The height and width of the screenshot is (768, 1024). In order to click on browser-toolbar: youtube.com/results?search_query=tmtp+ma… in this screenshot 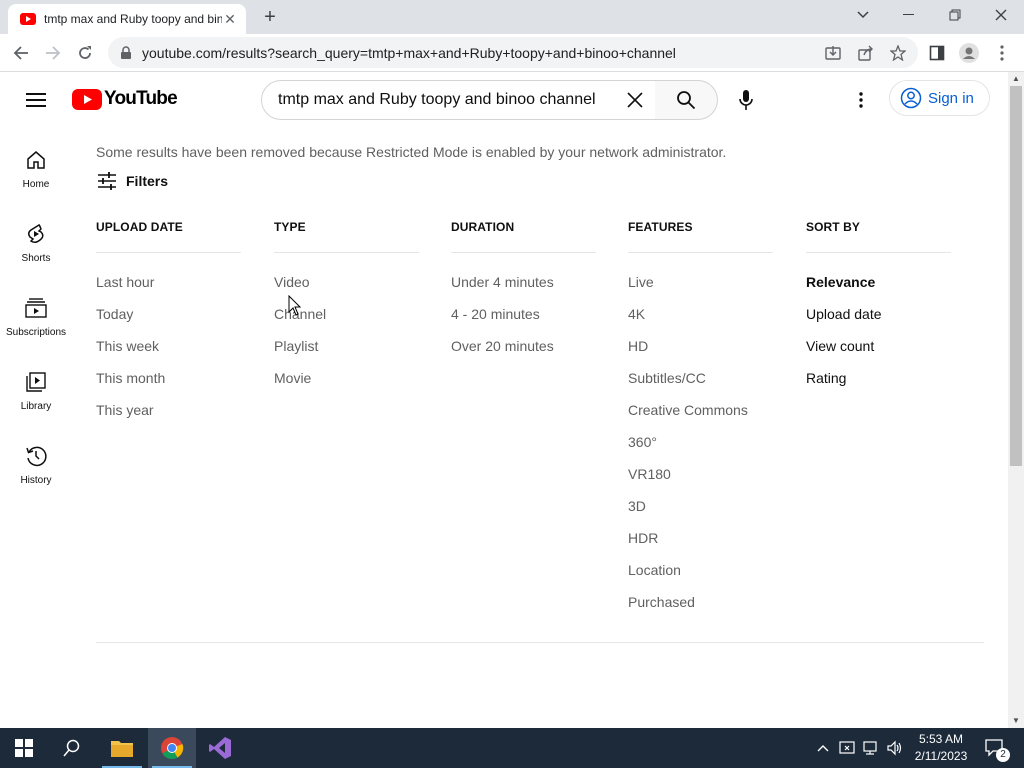, I will do `click(512, 53)`.